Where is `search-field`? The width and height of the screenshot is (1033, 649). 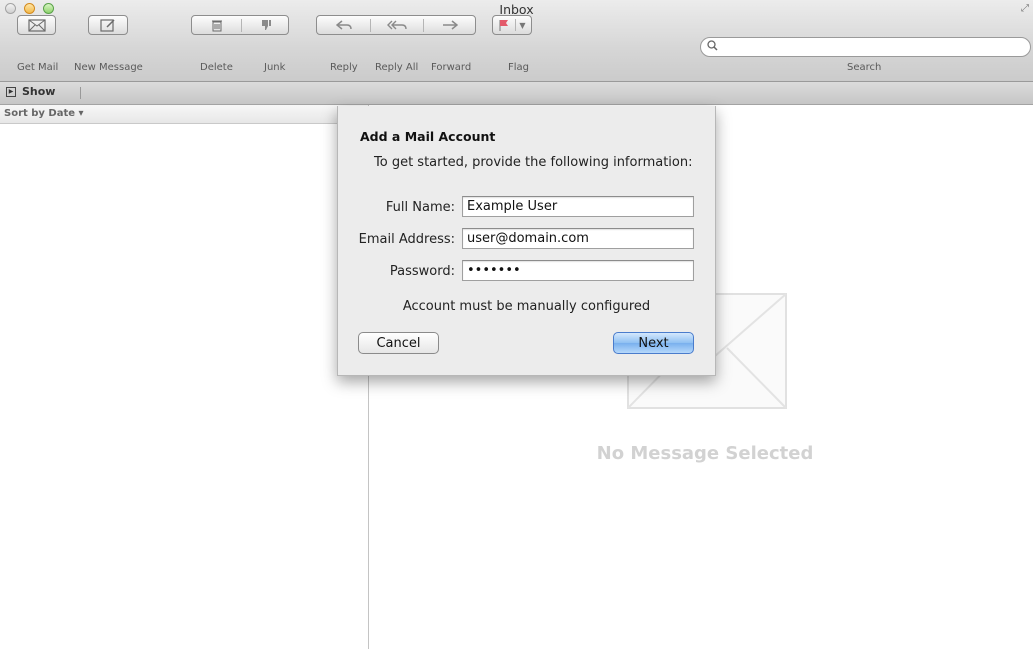
search-field is located at coordinates (865, 47).